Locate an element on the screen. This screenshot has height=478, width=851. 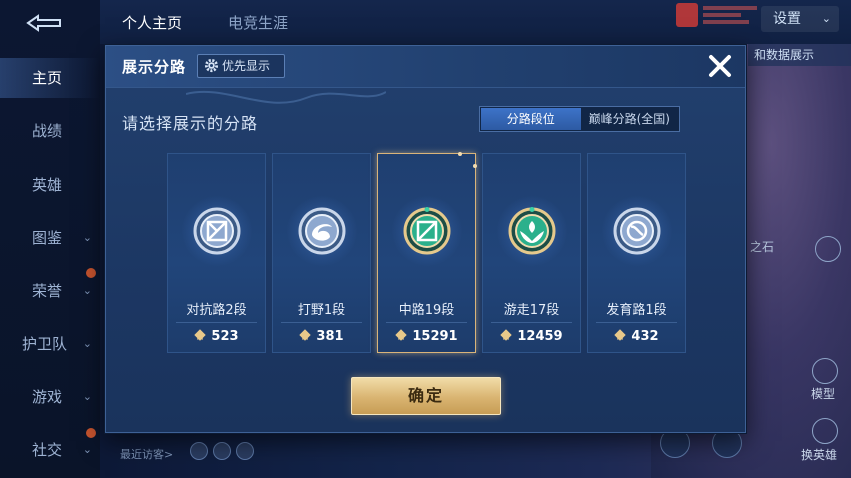
farm-lane-emblem-icon is located at coordinates (637, 231).